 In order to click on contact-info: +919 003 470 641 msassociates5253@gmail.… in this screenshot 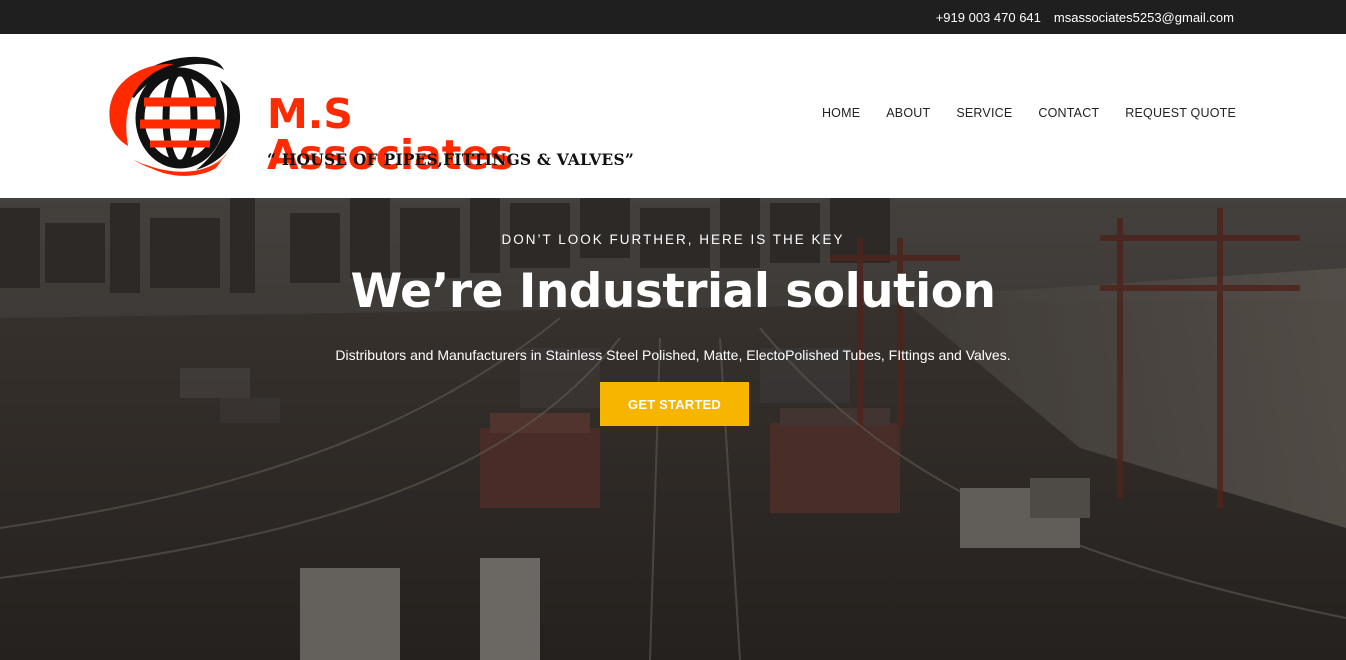, I will do `click(1085, 17)`.